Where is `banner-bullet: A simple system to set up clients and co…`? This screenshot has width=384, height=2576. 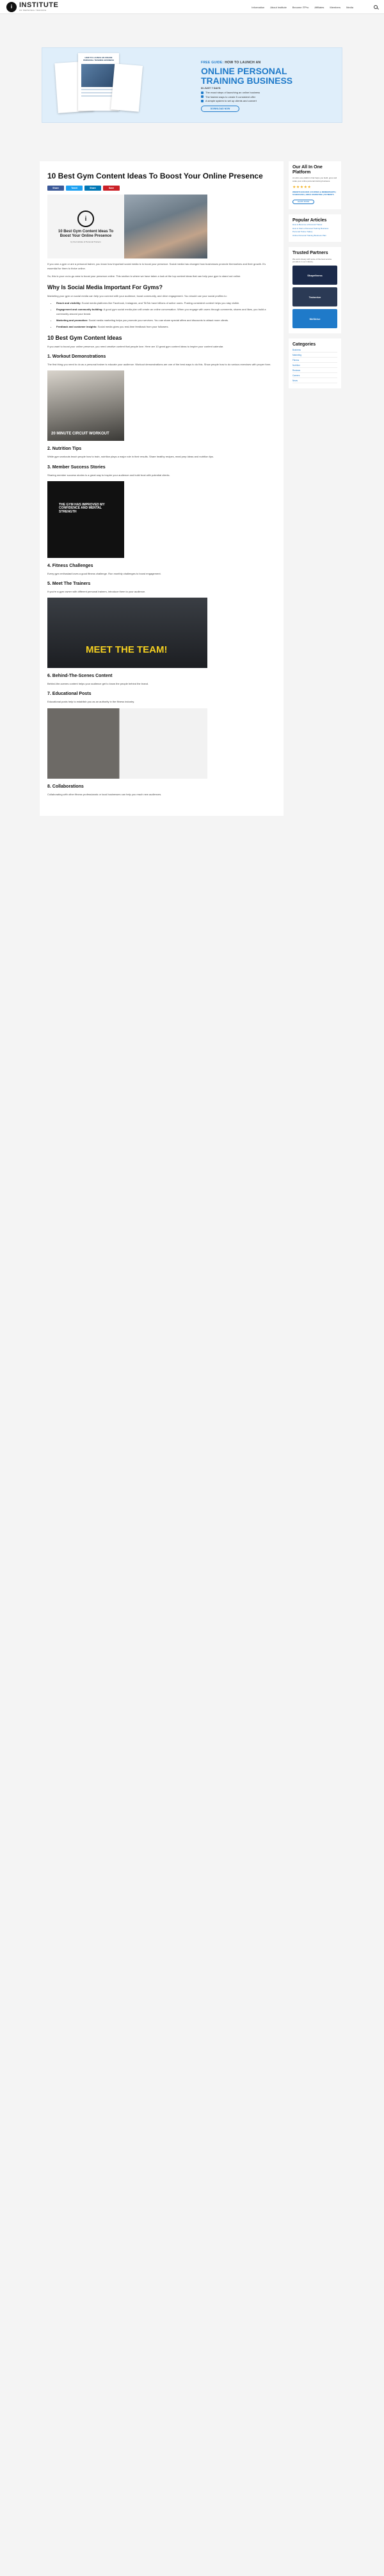 banner-bullet: A simple system to set up clients and co… is located at coordinates (230, 101).